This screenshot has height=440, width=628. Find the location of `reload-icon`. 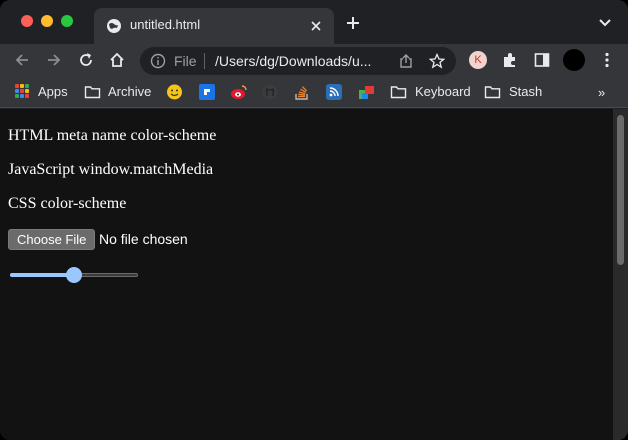

reload-icon is located at coordinates (86, 60).